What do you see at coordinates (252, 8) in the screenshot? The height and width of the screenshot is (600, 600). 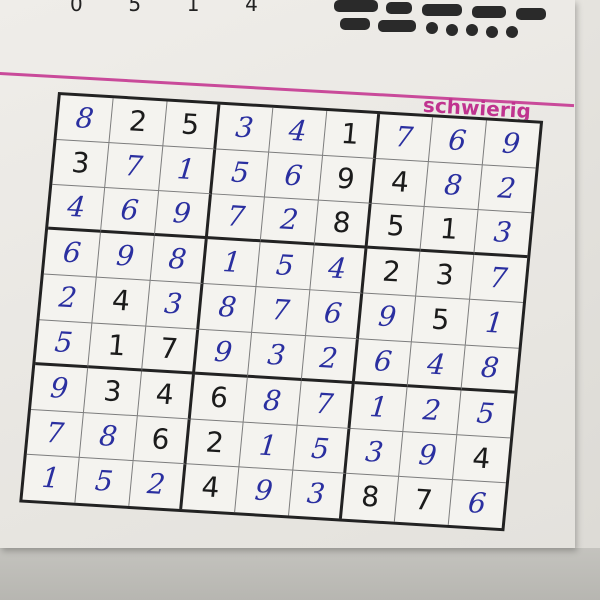 I see `top-number: 4` at bounding box center [252, 8].